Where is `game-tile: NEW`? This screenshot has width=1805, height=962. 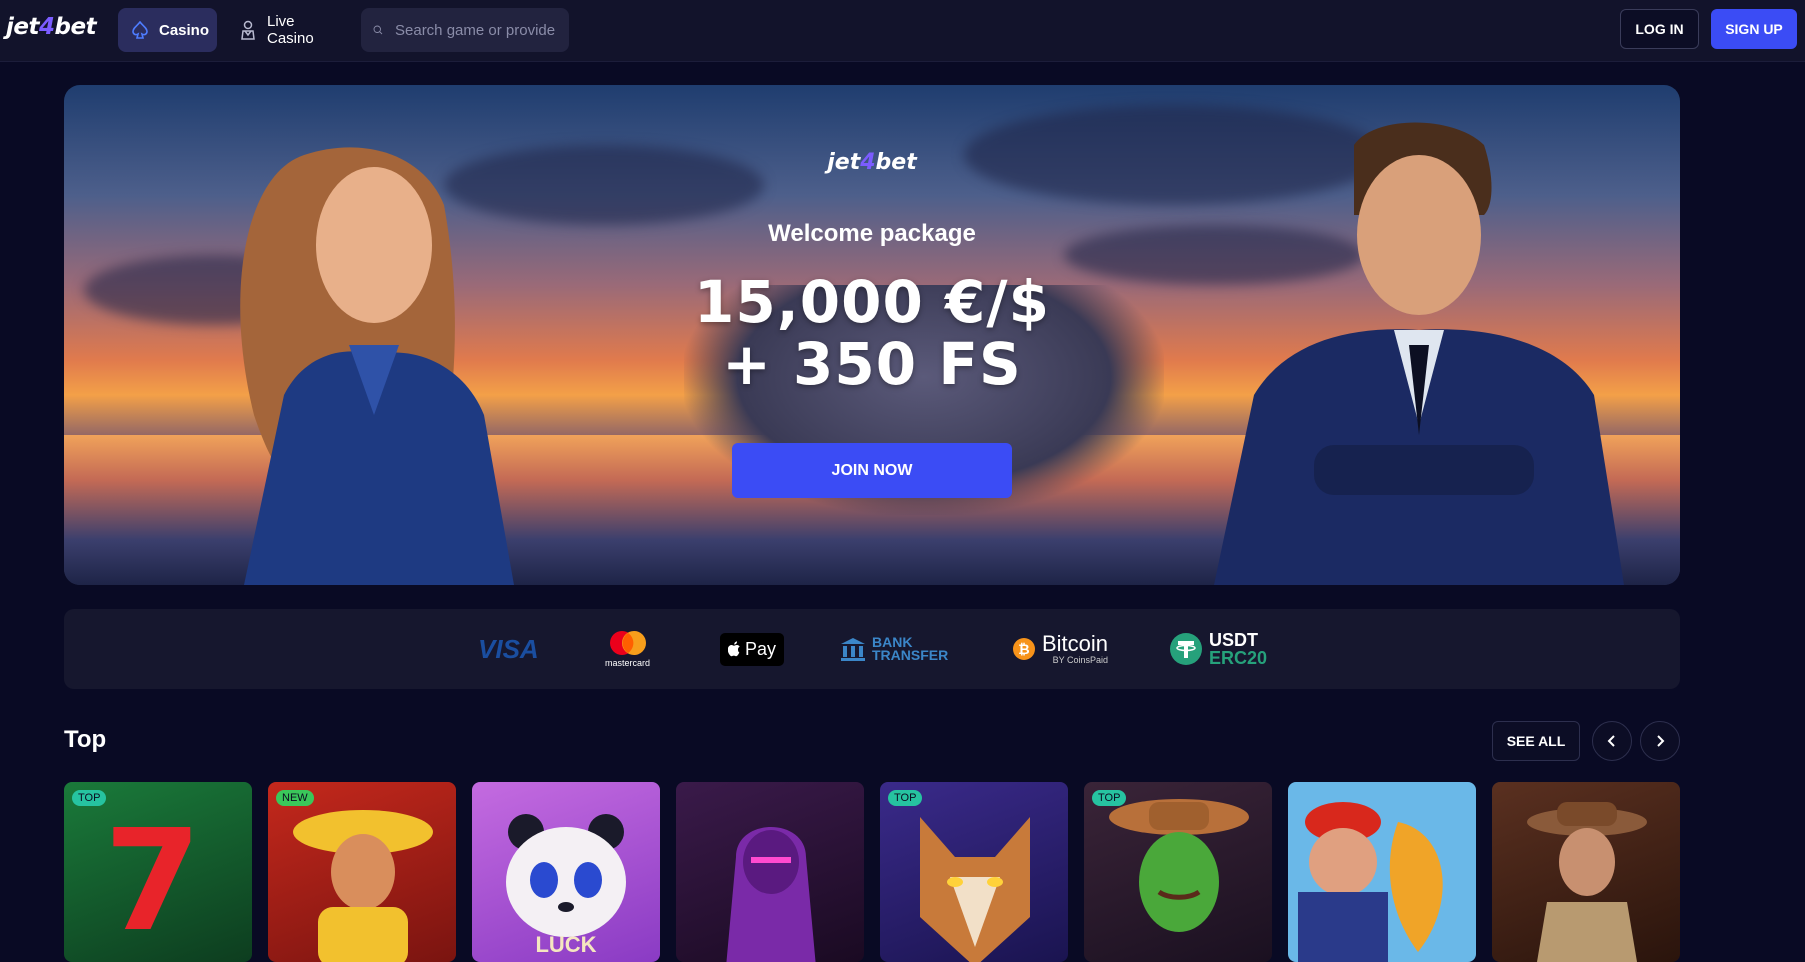 game-tile: NEW is located at coordinates (362, 872).